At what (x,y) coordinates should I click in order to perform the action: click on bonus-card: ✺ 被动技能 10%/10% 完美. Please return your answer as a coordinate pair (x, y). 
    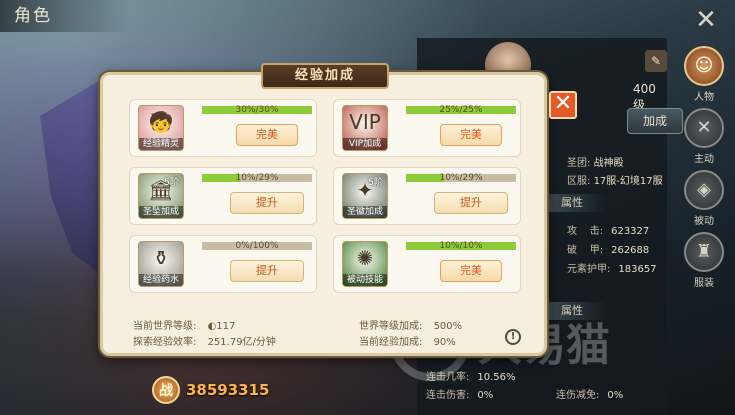
    Looking at the image, I should click on (427, 264).